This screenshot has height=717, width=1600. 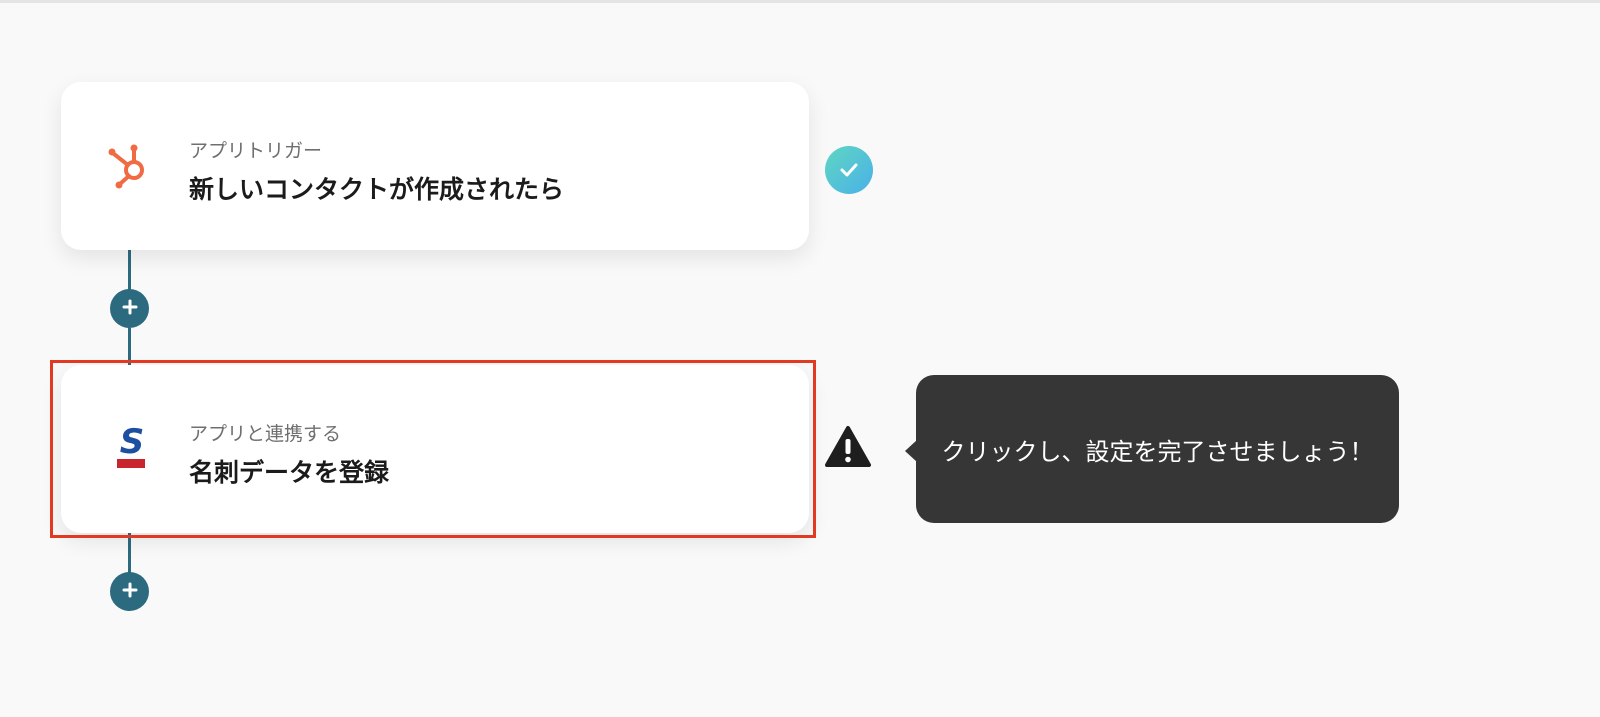 I want to click on top-divider, so click(x=800, y=1).